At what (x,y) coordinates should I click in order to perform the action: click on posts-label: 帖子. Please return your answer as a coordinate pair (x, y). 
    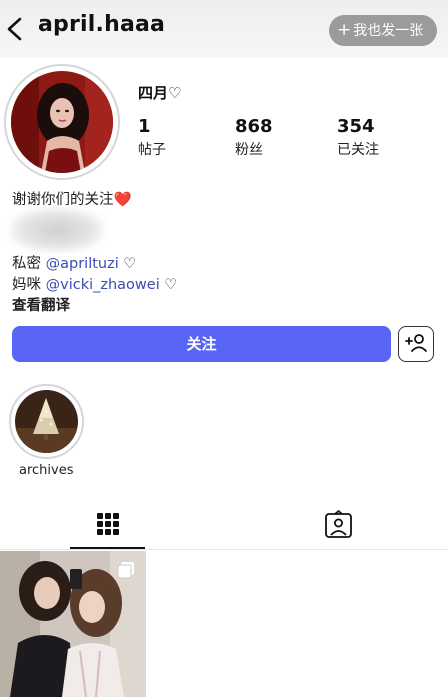
    Looking at the image, I should click on (152, 149).